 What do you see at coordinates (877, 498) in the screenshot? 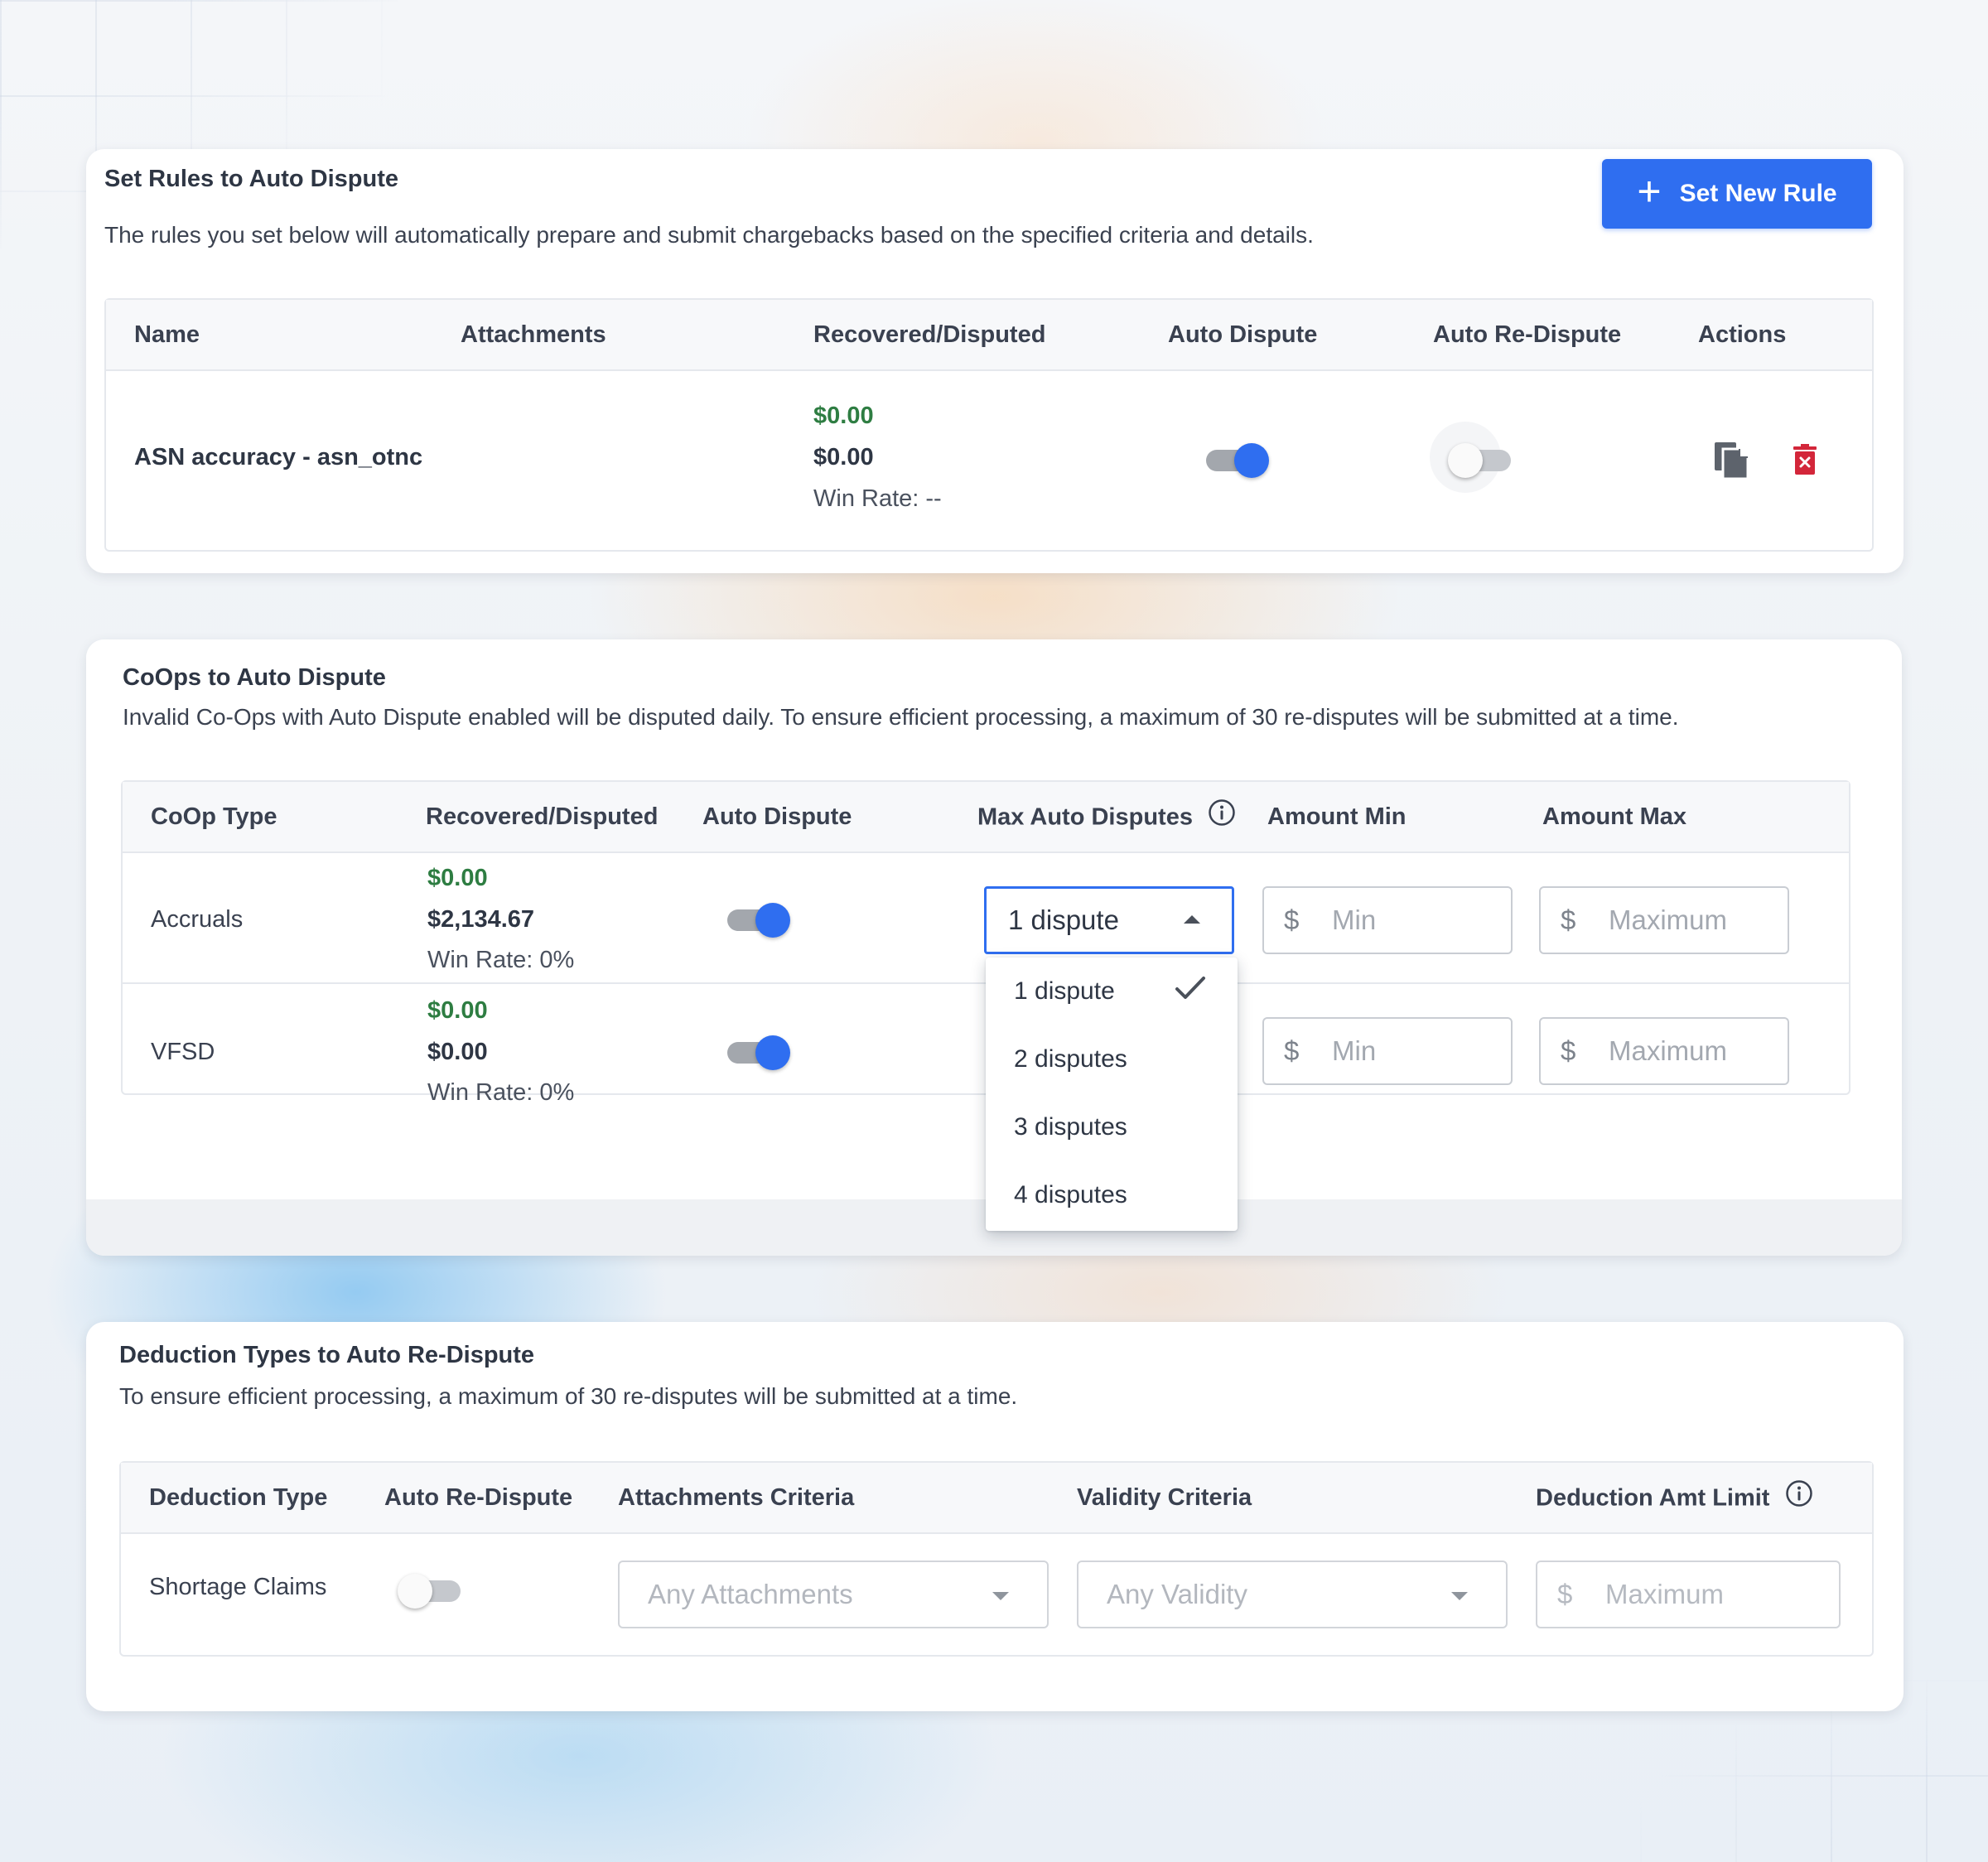
I see `win-rate: Win Rate: --` at bounding box center [877, 498].